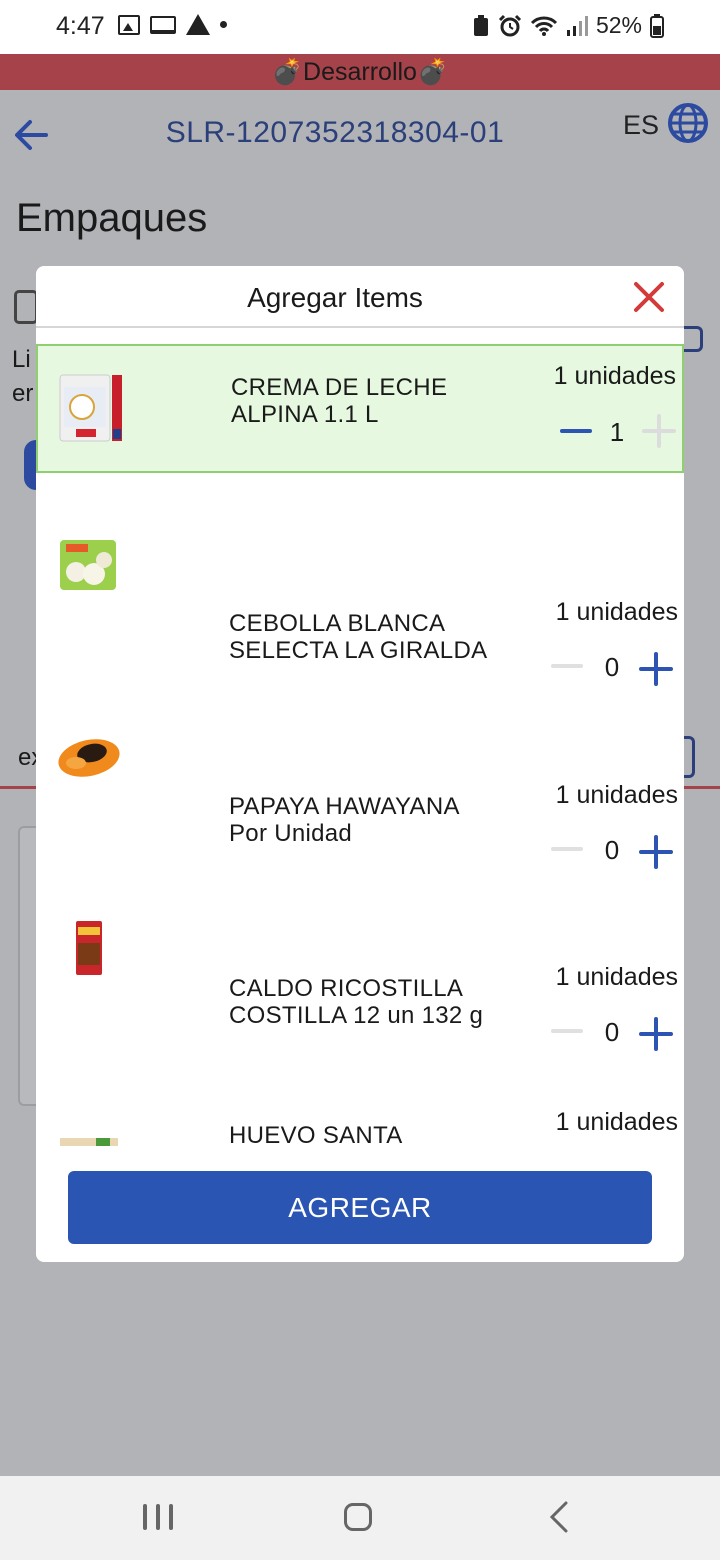 Image resolution: width=720 pixels, height=1560 pixels. What do you see at coordinates (360, 72) in the screenshot?
I see `dev-environment-banner: 💣Desarrollo💣` at bounding box center [360, 72].